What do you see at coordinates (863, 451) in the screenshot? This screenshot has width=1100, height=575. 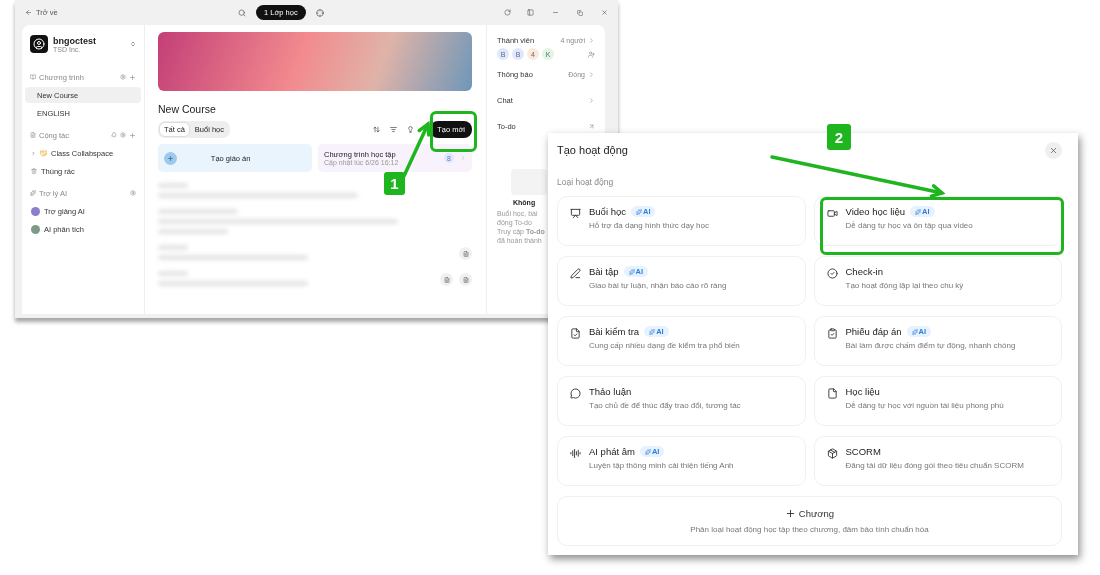 I see `activity-title: SCORM` at bounding box center [863, 451].